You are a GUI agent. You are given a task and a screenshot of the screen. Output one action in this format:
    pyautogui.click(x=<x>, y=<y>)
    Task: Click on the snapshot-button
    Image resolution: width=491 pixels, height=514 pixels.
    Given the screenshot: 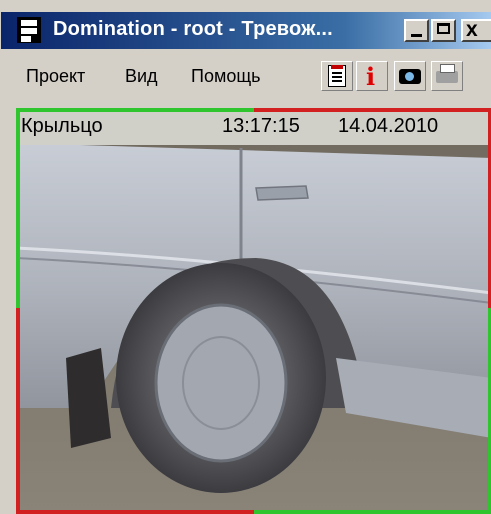 What is the action you would take?
    pyautogui.click(x=410, y=76)
    